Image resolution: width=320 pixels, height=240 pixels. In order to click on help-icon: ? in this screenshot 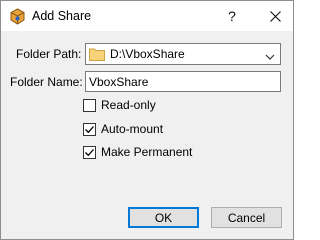, I will do `click(232, 16)`.